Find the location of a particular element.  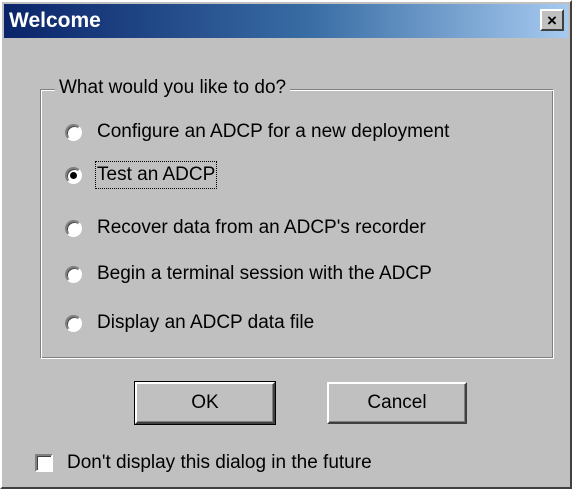

radio-label: Display an ADCP data file is located at coordinates (206, 322).